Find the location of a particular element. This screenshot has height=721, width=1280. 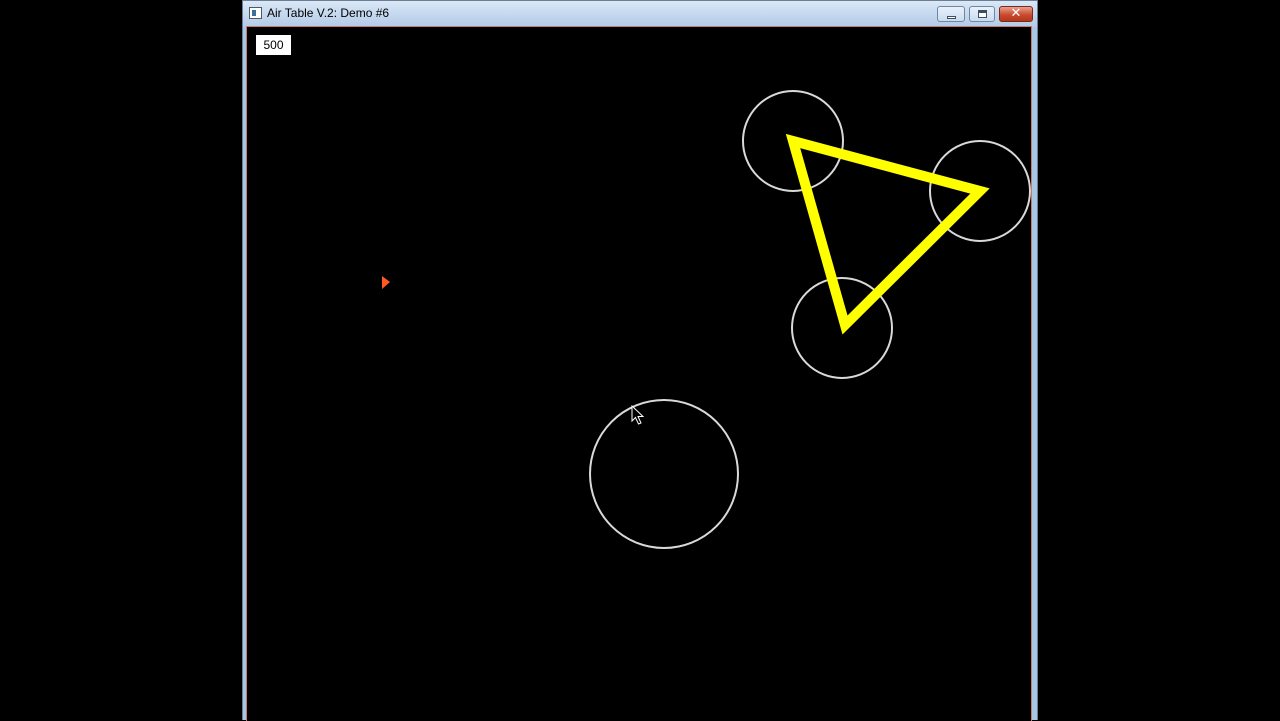

close-icon: ✕ is located at coordinates (1016, 13).